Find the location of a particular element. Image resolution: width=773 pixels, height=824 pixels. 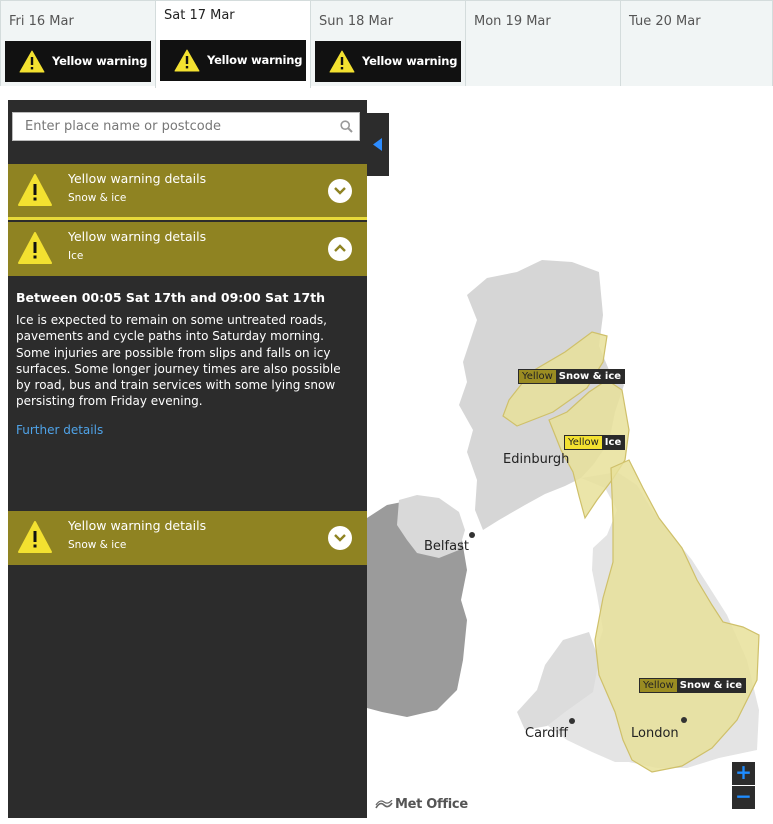

tab-date: Mon 19 Mar is located at coordinates (512, 21).